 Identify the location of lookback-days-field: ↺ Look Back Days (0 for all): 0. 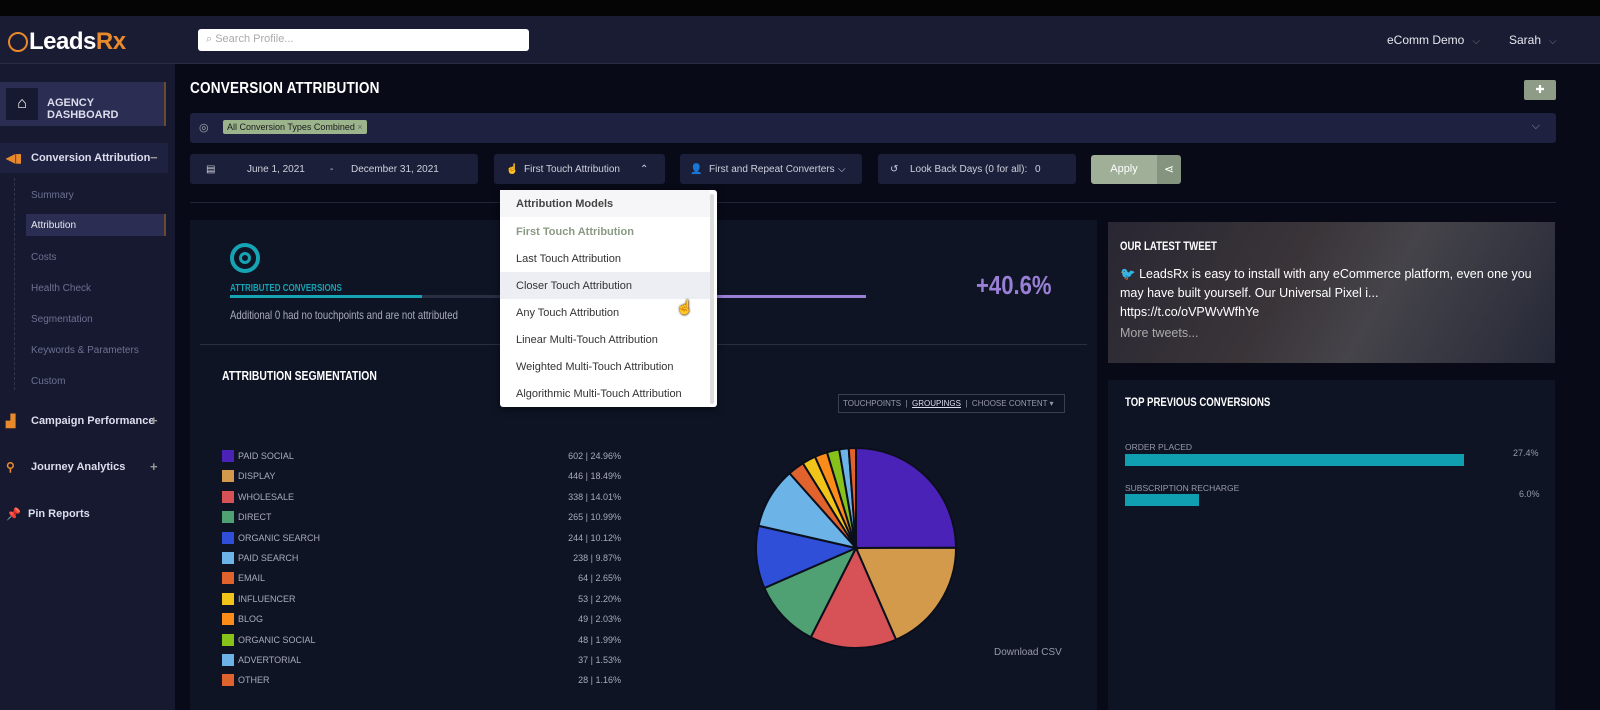
(977, 169).